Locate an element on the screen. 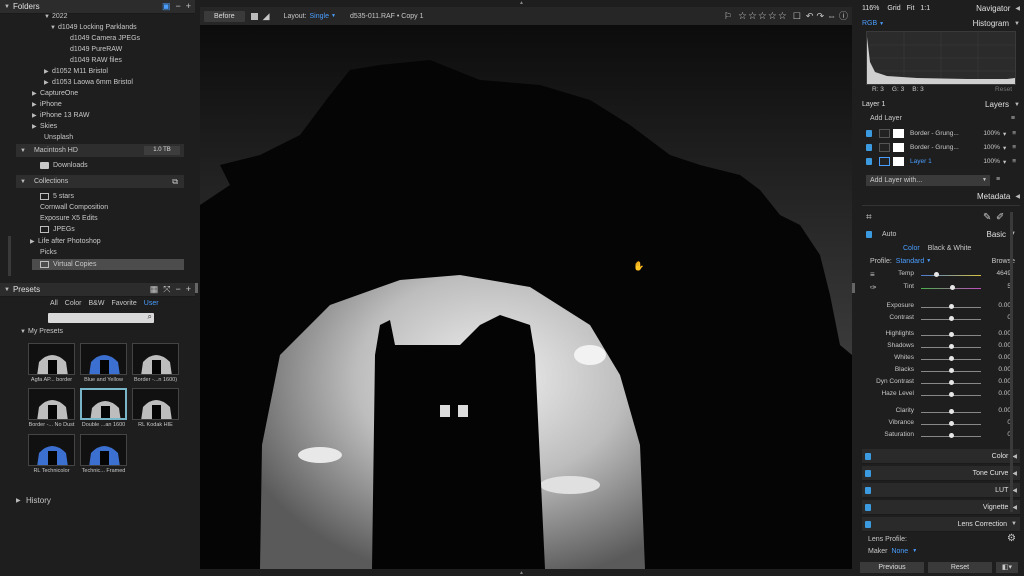 The height and width of the screenshot is (576, 1024). preset-tab: Favorite is located at coordinates (123, 303).